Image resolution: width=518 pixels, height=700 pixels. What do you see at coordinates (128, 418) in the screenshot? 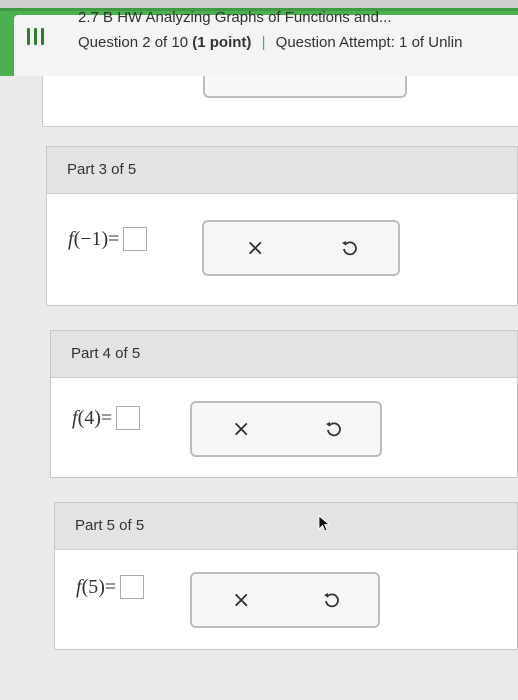
I see `part-4-answer-input` at bounding box center [128, 418].